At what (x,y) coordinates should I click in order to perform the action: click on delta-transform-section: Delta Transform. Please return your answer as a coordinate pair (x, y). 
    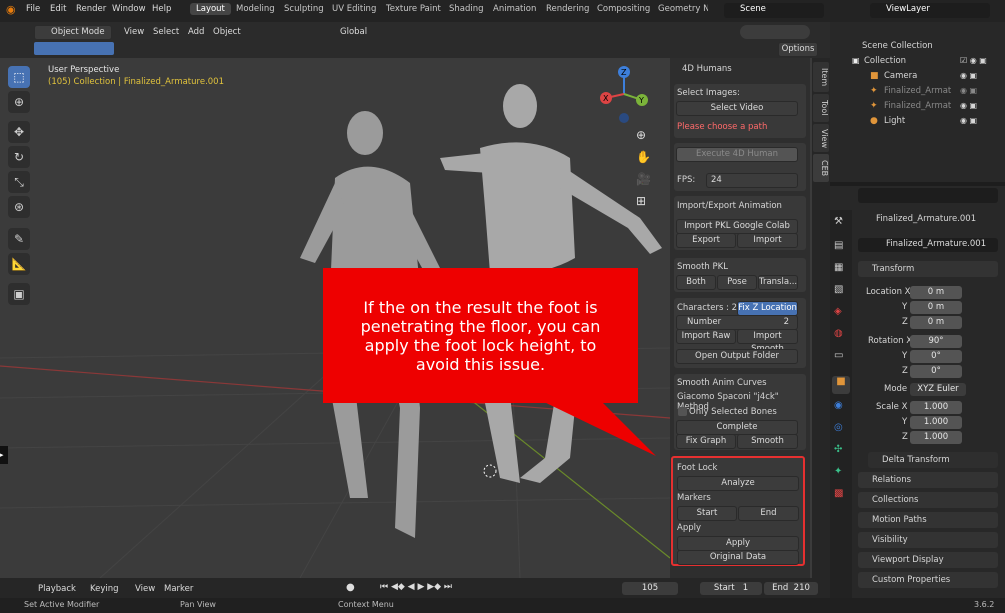
    Looking at the image, I should click on (933, 460).